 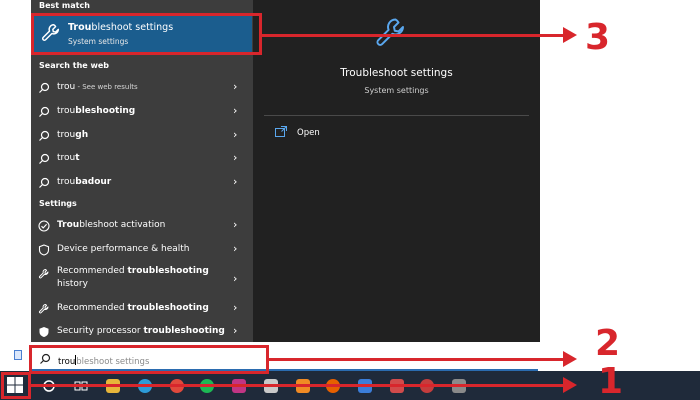 What do you see at coordinates (396, 90) in the screenshot?
I see `preview-subtitle: System settings` at bounding box center [396, 90].